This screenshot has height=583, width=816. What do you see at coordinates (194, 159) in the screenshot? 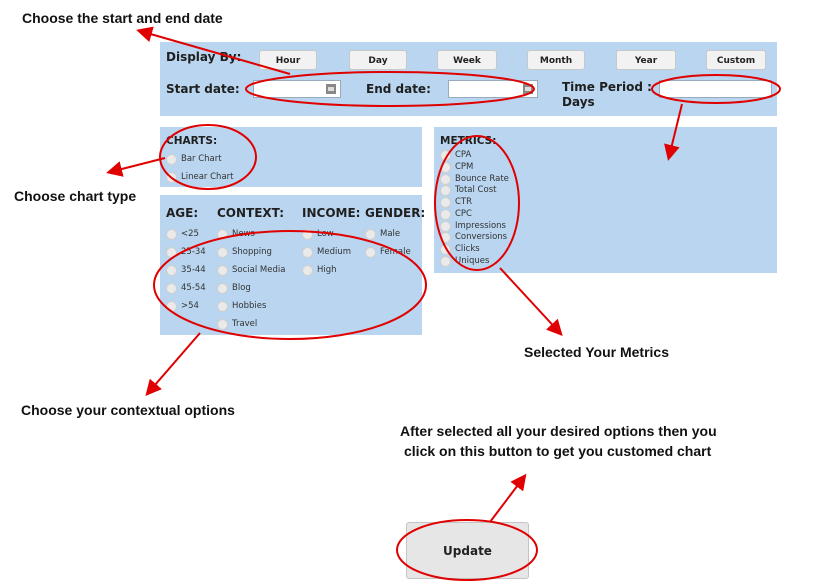
I see `chart-option-bar: Bar Chart` at bounding box center [194, 159].